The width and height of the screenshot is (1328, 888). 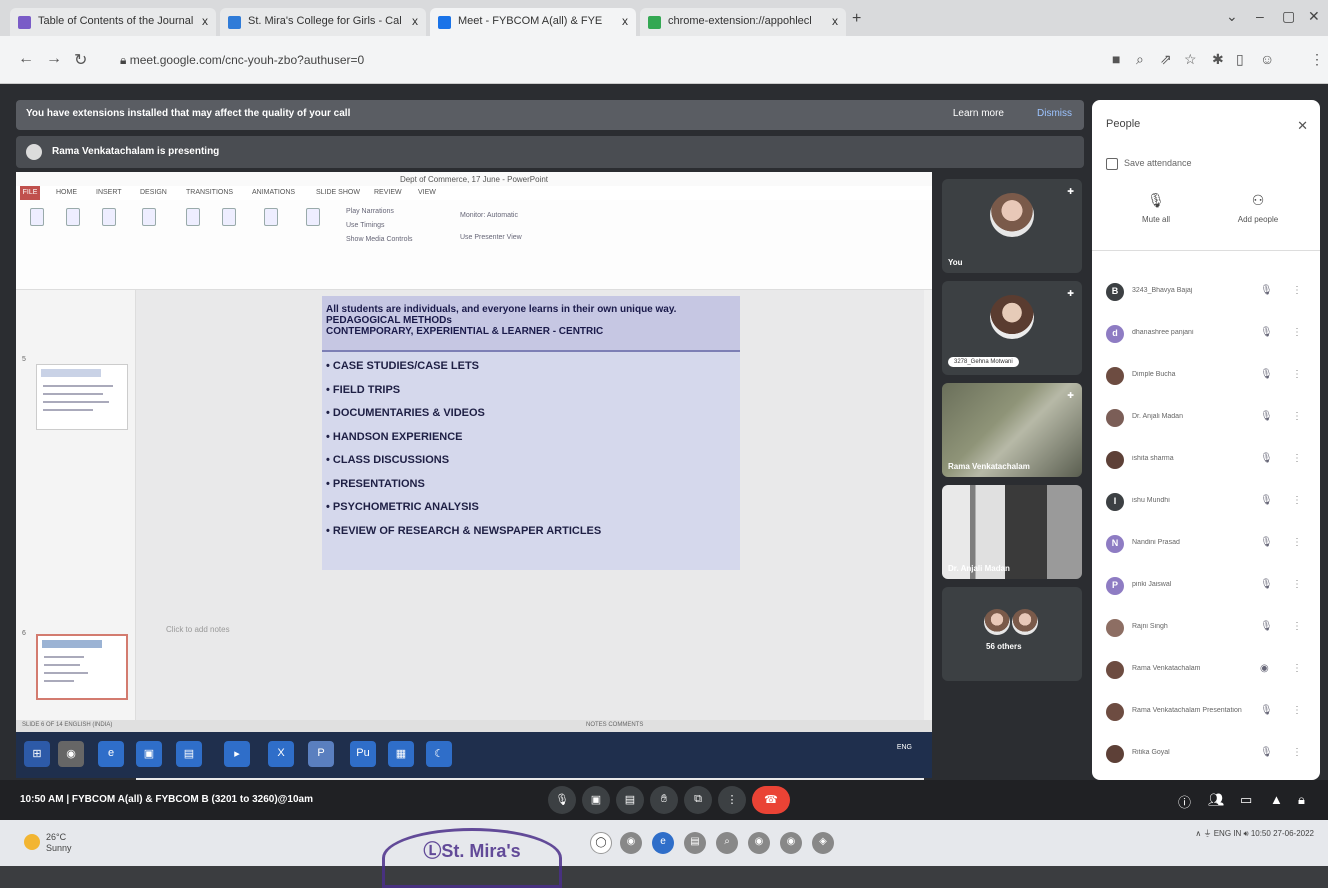 I want to click on profile-avatar-icon: ☺, so click(x=1267, y=59).